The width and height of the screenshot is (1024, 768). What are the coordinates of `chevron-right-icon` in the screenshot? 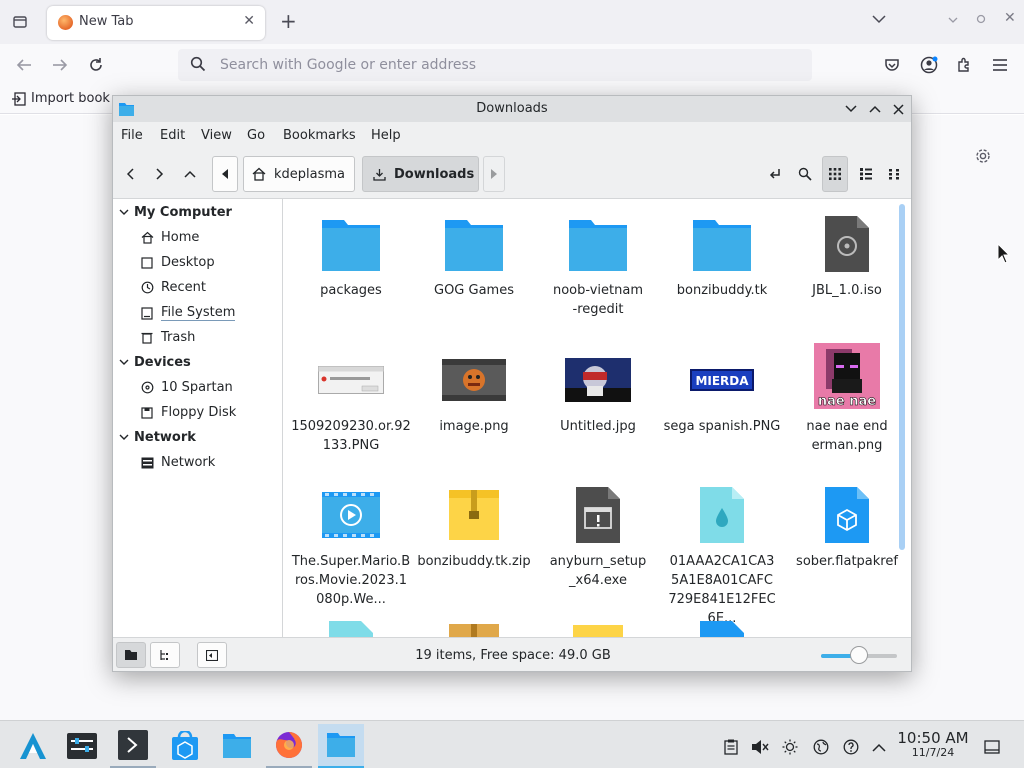 It's located at (160, 174).